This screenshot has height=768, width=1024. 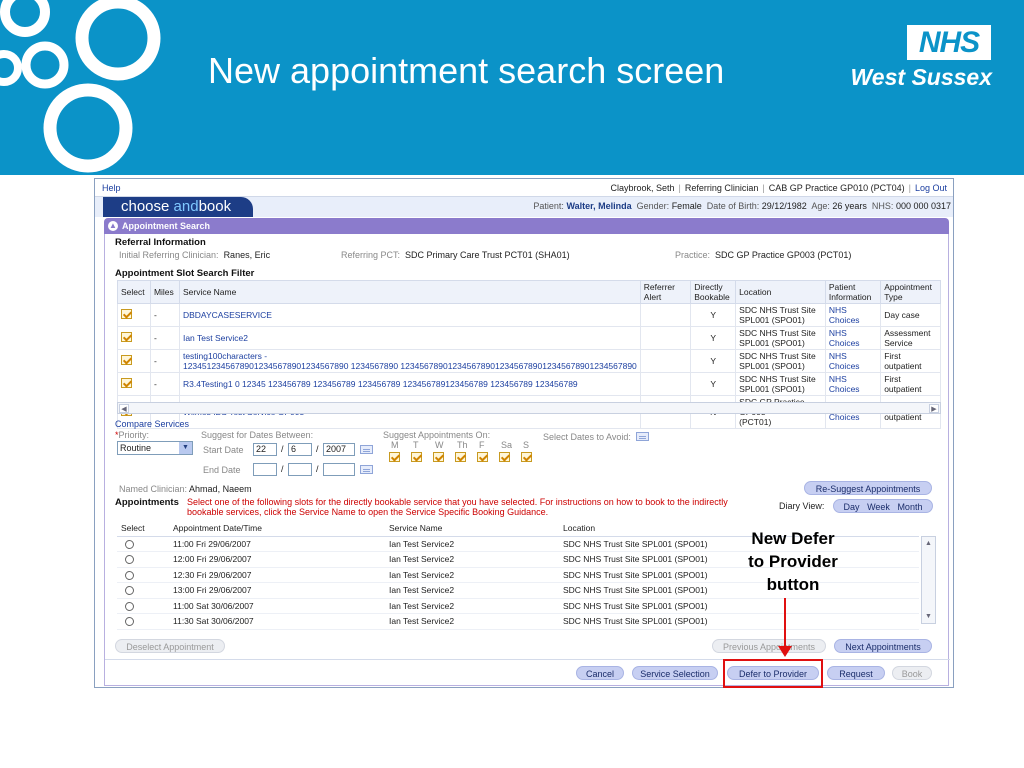 What do you see at coordinates (934, 408) in the screenshot?
I see `scroll-right-icon: ▶` at bounding box center [934, 408].